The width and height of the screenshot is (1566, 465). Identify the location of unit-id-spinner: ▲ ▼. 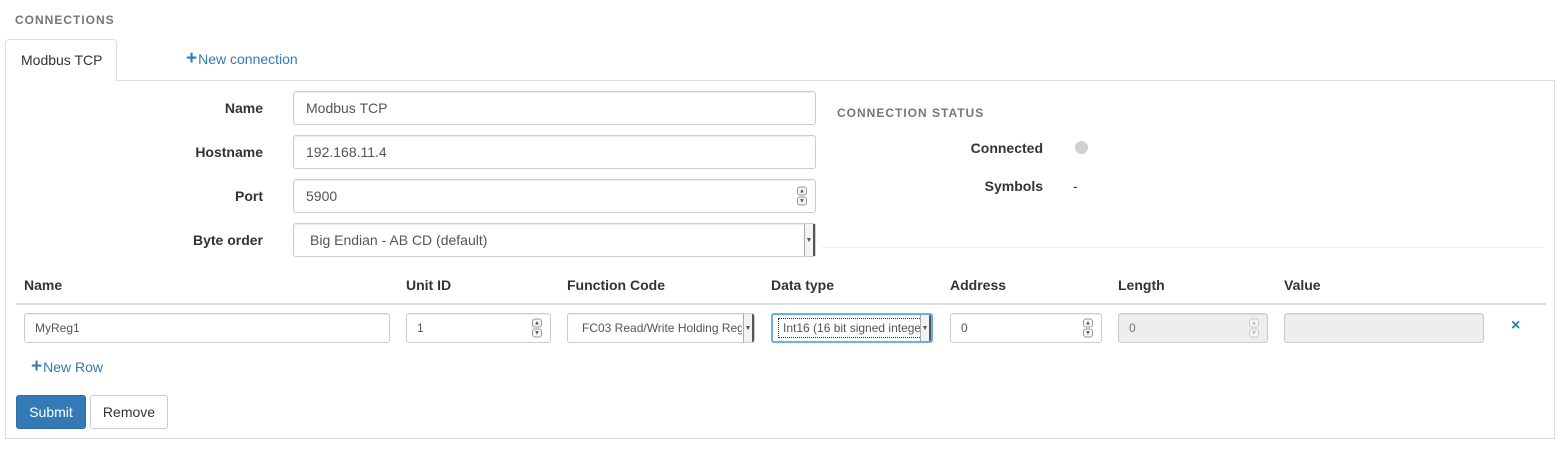
(537, 328).